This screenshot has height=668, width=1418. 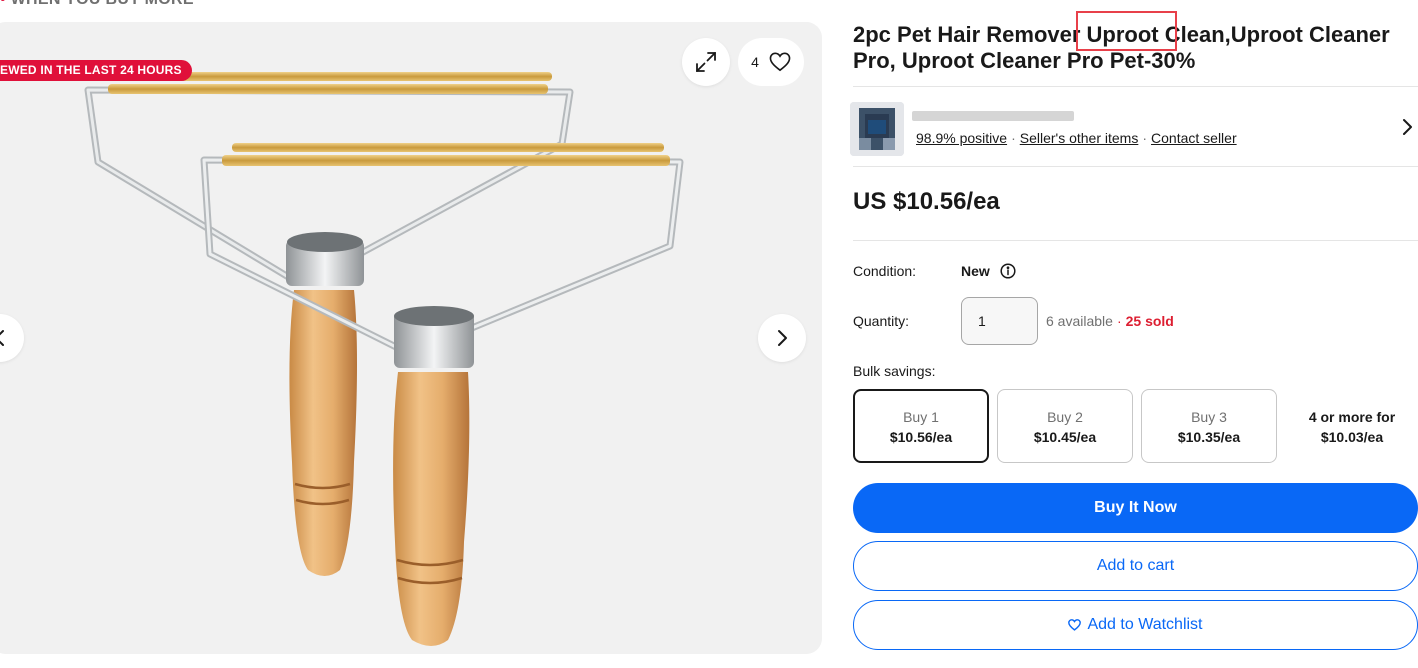 What do you see at coordinates (885, 271) in the screenshot?
I see `condition-label: Condition:` at bounding box center [885, 271].